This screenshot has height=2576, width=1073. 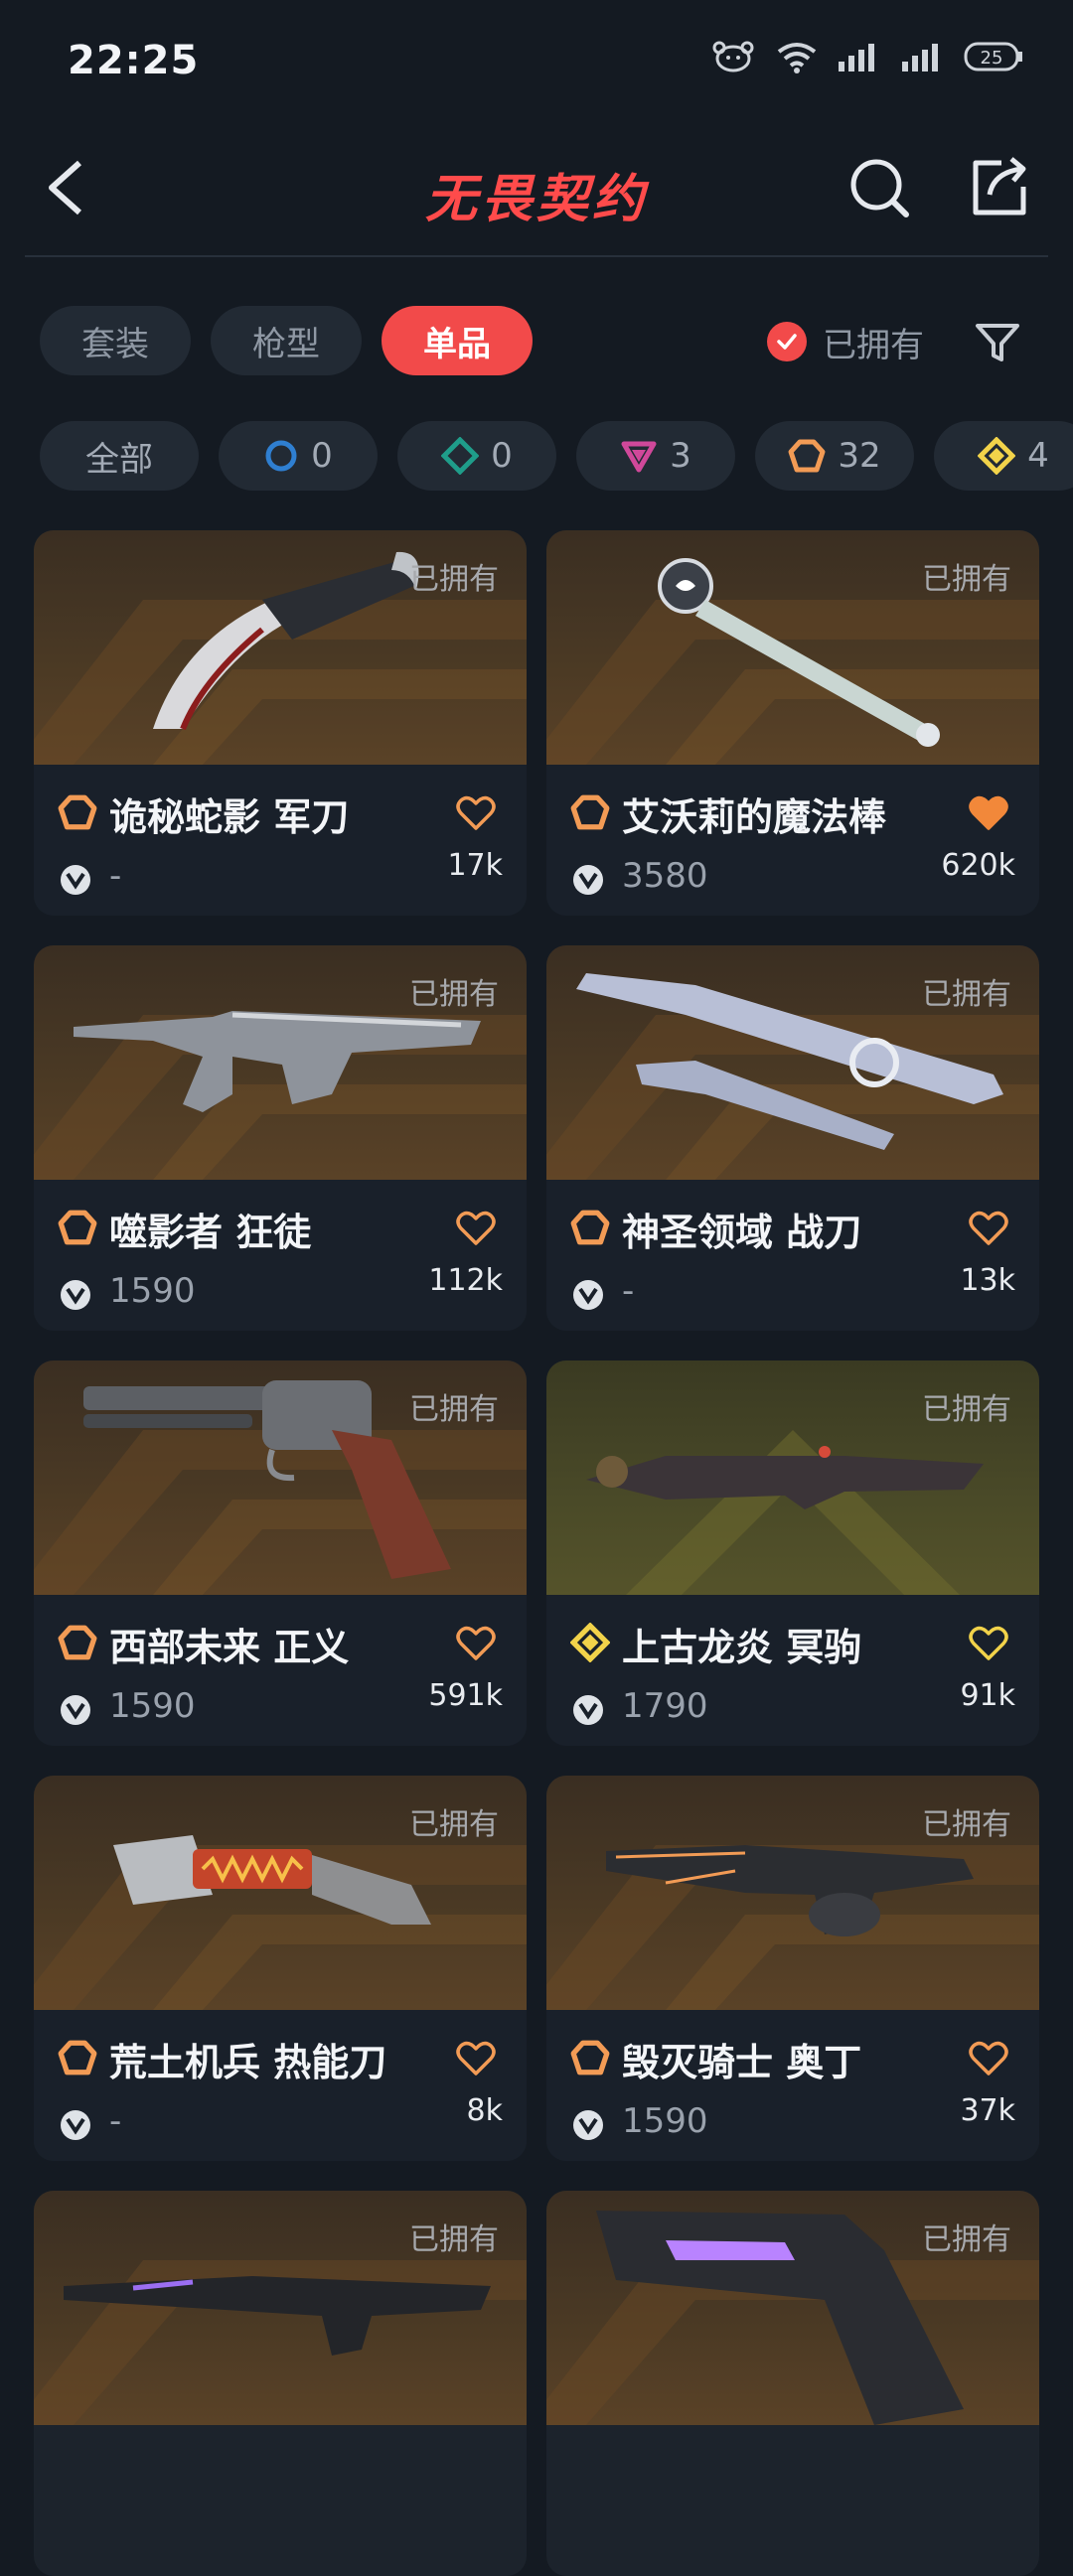 I want to click on item-card: 已拥有 诡秘蛇影 军刀 - 17k, so click(x=280, y=723).